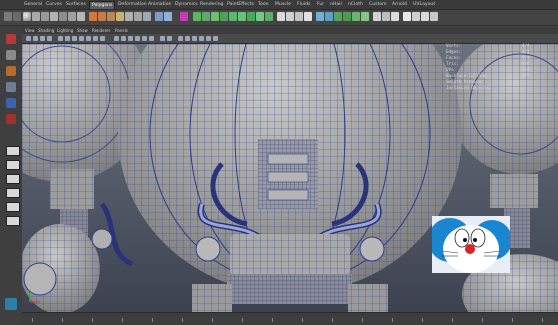 Image resolution: width=558 pixels, height=325 pixels. I want to click on tab-fur: Fur, so click(320, 5).